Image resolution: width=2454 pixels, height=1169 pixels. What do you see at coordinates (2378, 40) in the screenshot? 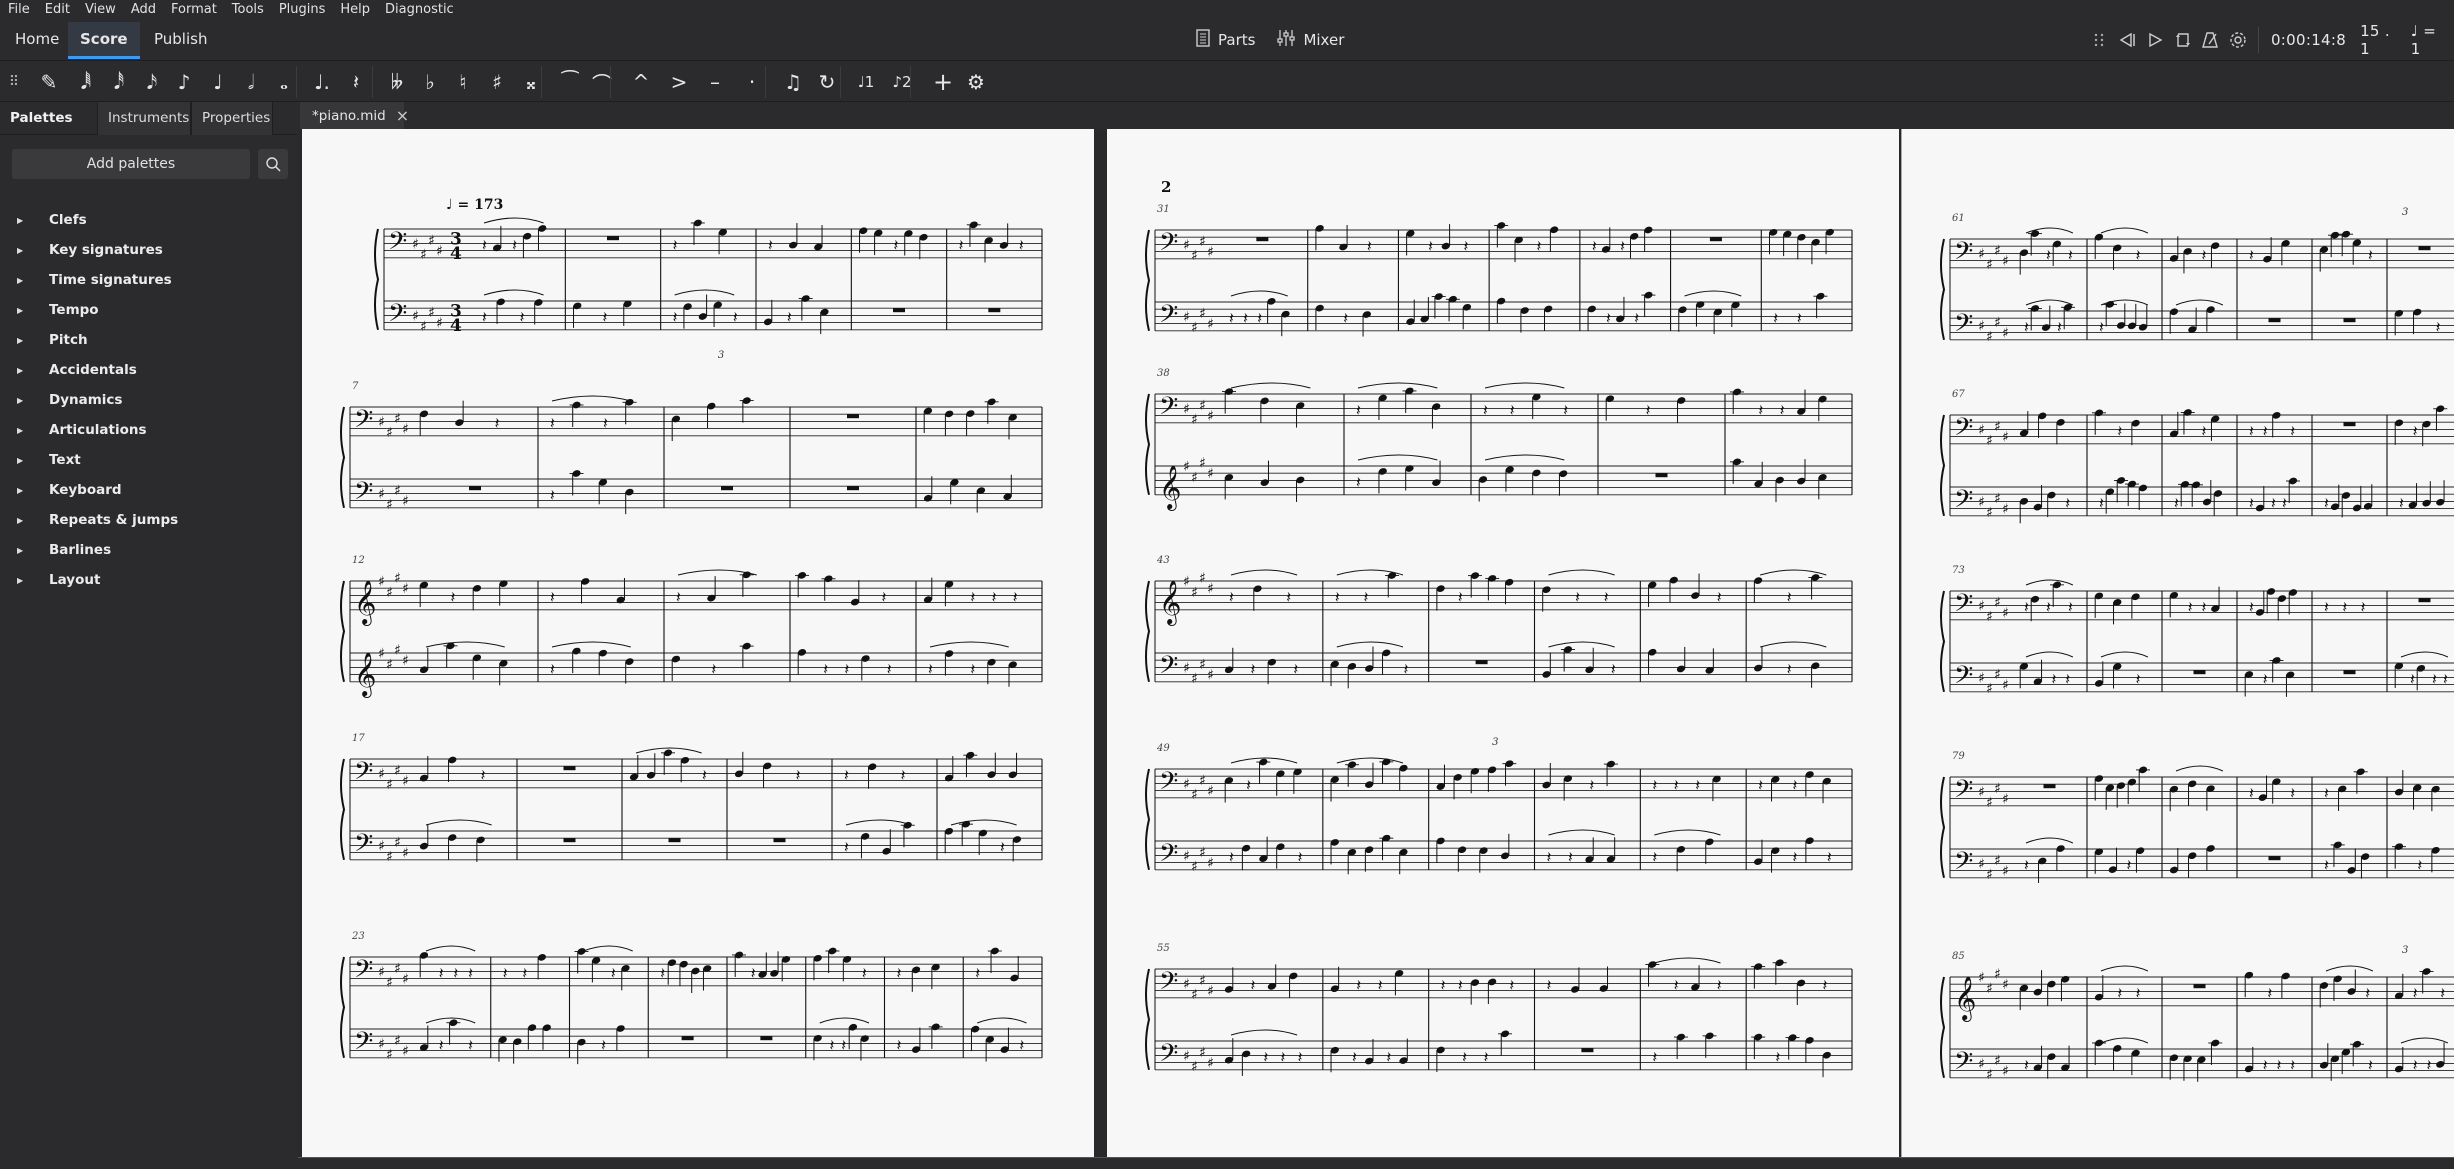
I see `playback-position: 15 . 1` at bounding box center [2378, 40].